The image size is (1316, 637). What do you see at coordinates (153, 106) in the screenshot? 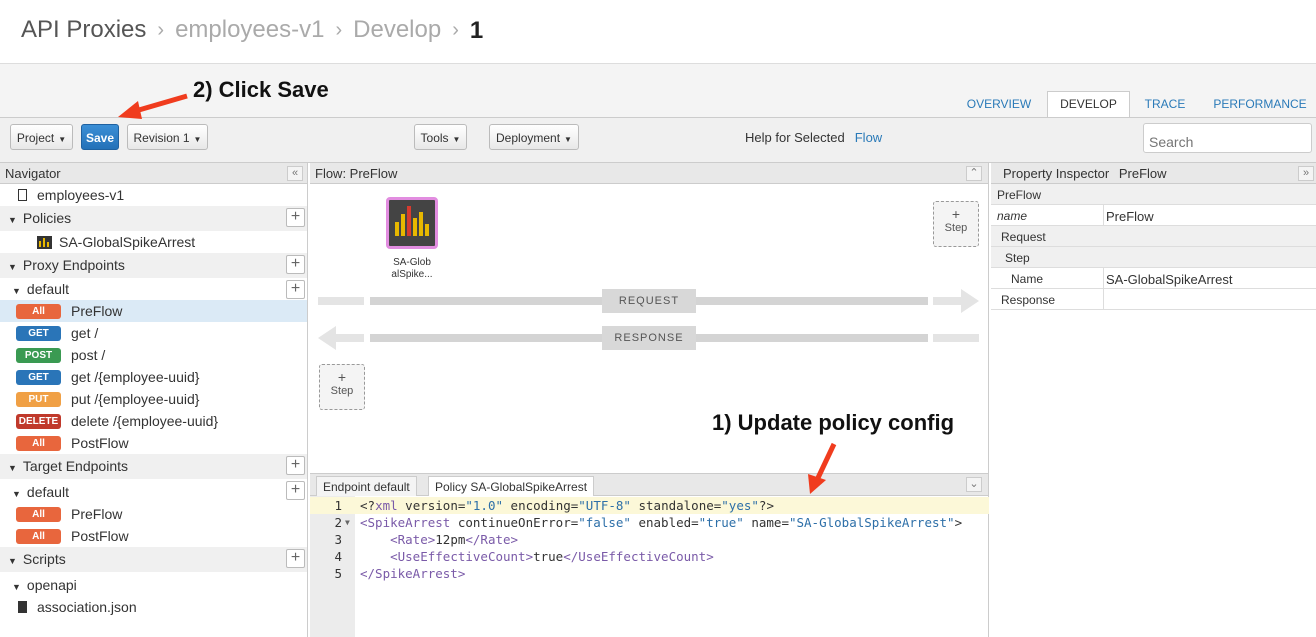
I see `arrow-to-save-icon` at bounding box center [153, 106].